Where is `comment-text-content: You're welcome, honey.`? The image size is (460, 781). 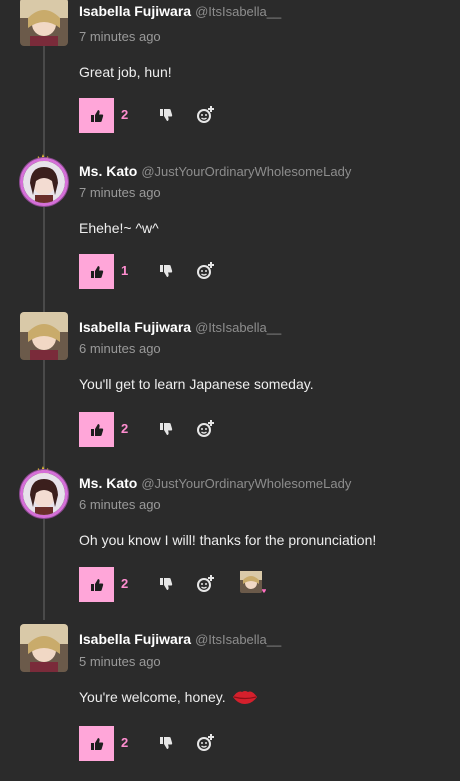 comment-text-content: You're welcome, honey. is located at coordinates (152, 697).